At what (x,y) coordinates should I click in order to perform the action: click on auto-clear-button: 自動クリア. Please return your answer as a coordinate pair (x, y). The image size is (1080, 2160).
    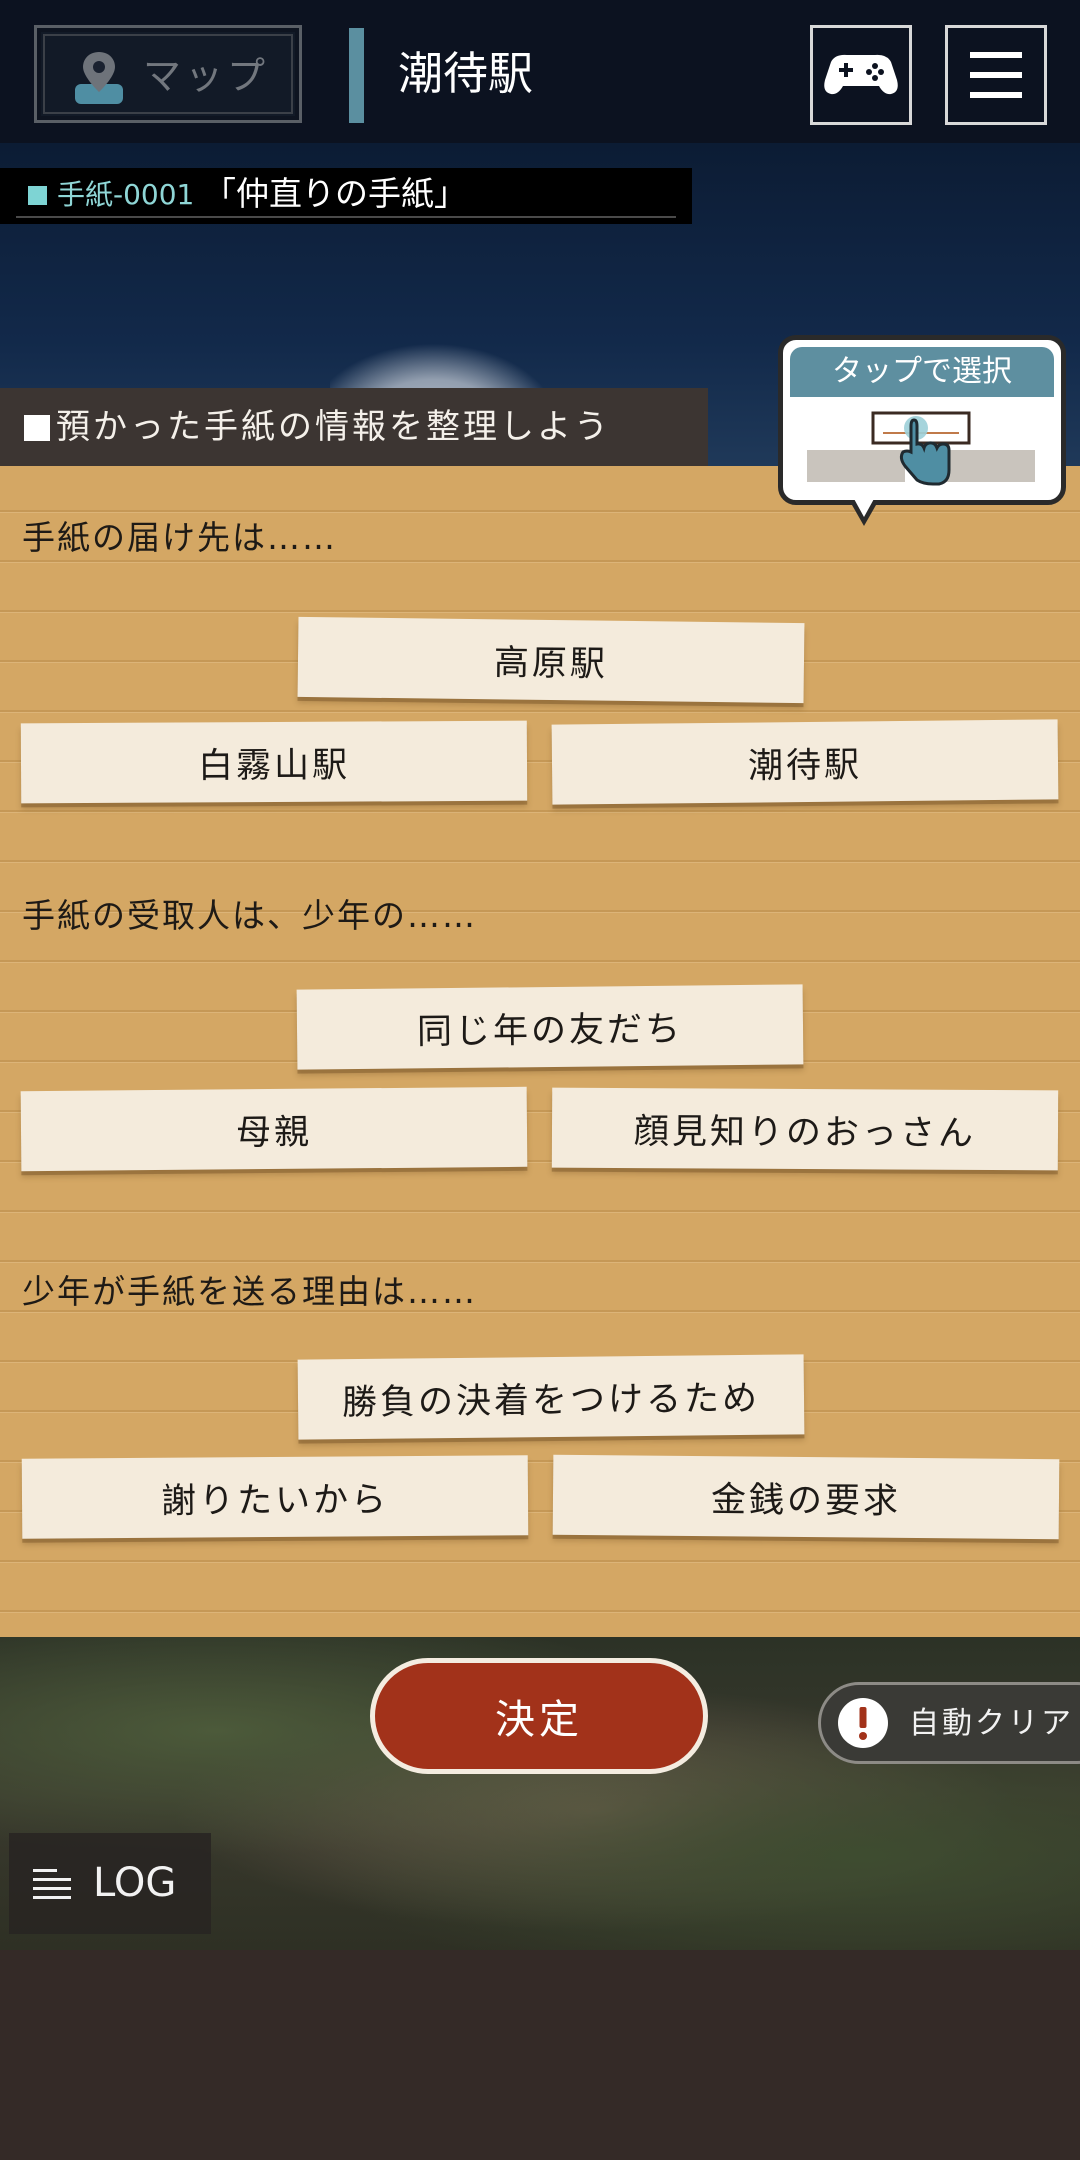
    Looking at the image, I should click on (949, 1723).